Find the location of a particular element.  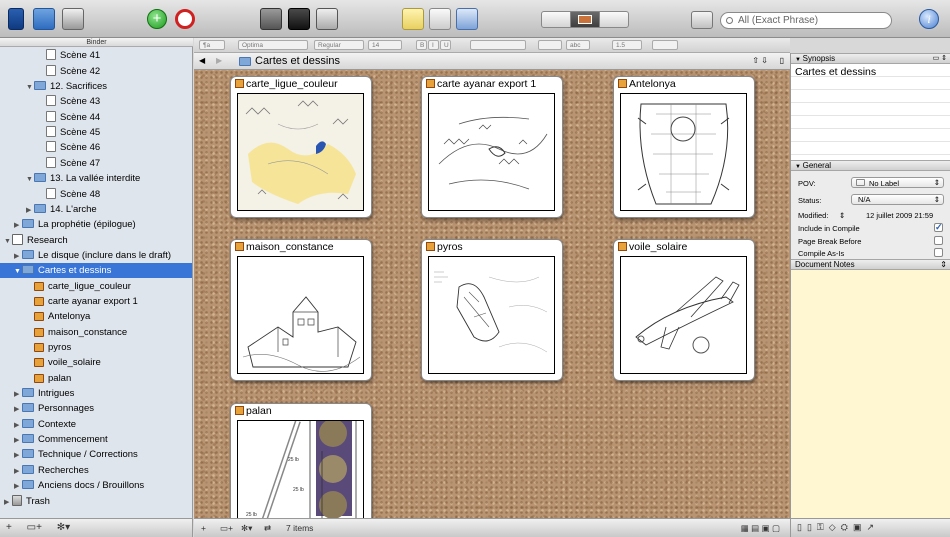

binder-item: Scène 46 is located at coordinates (96, 147).